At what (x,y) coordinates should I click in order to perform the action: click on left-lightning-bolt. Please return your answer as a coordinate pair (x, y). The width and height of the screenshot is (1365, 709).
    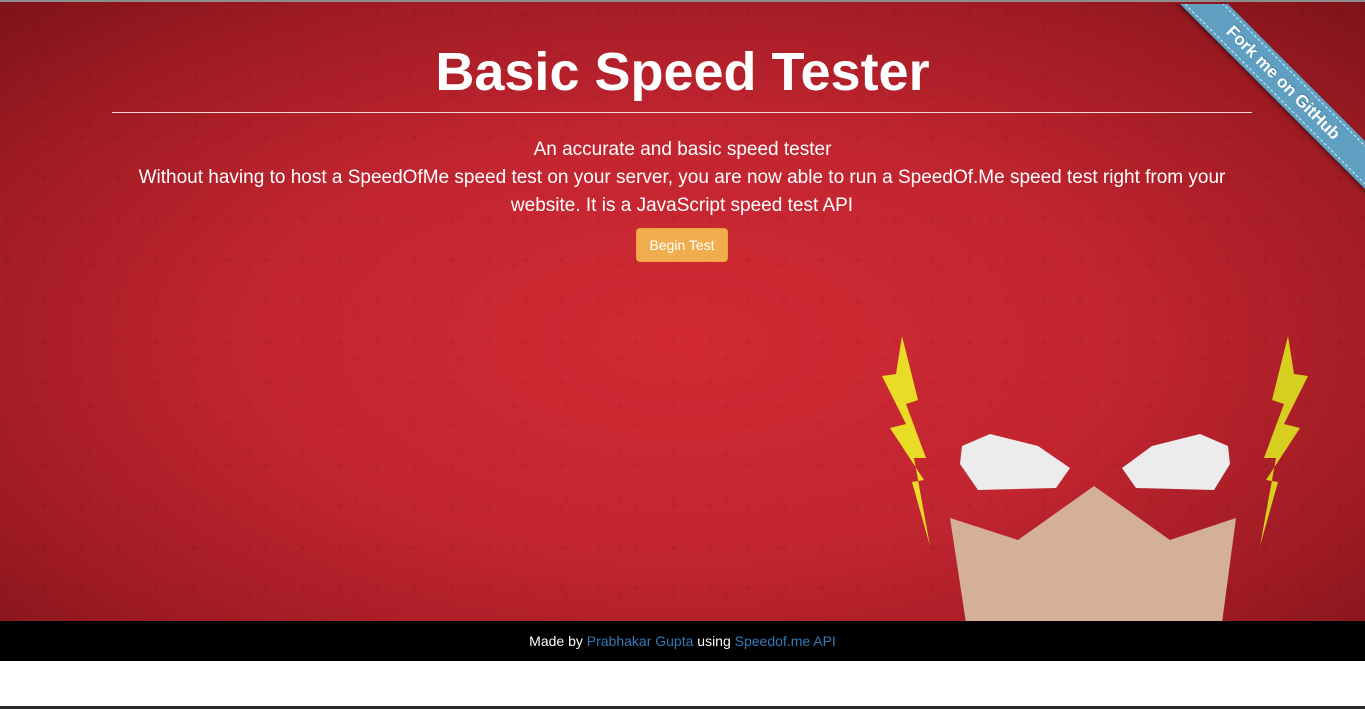
    Looking at the image, I should click on (906, 441).